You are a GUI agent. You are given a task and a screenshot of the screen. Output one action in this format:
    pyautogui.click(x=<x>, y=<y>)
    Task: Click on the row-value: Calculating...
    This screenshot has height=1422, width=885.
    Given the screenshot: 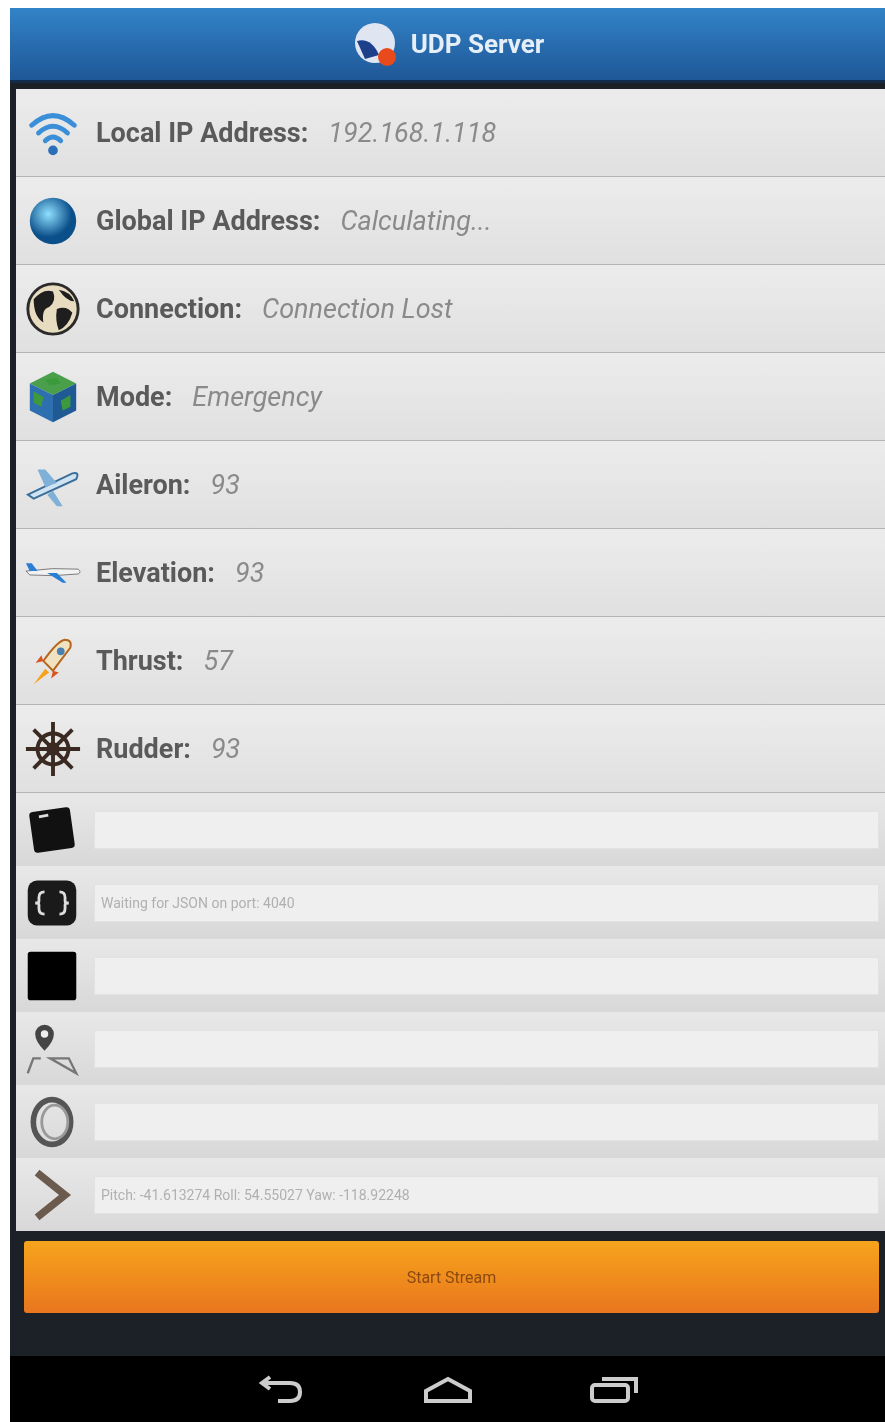 What is the action you would take?
    pyautogui.click(x=416, y=220)
    